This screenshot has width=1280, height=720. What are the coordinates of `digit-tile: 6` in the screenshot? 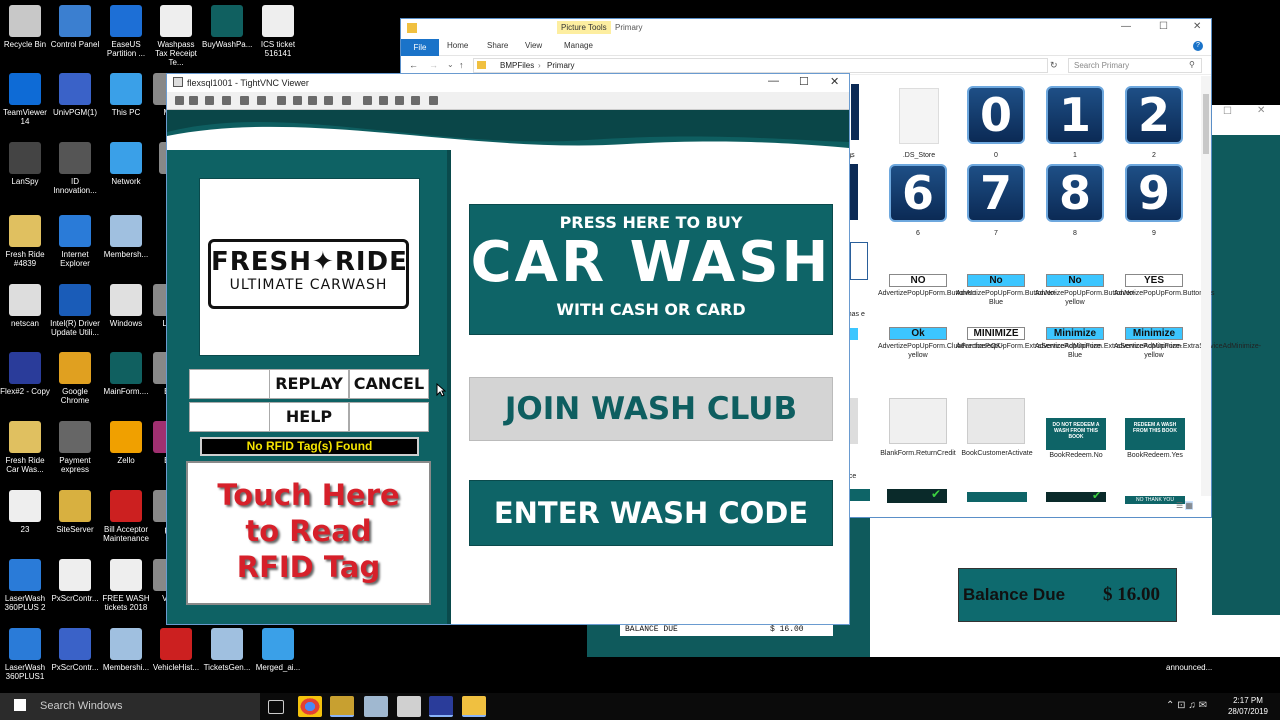 It's located at (918, 193).